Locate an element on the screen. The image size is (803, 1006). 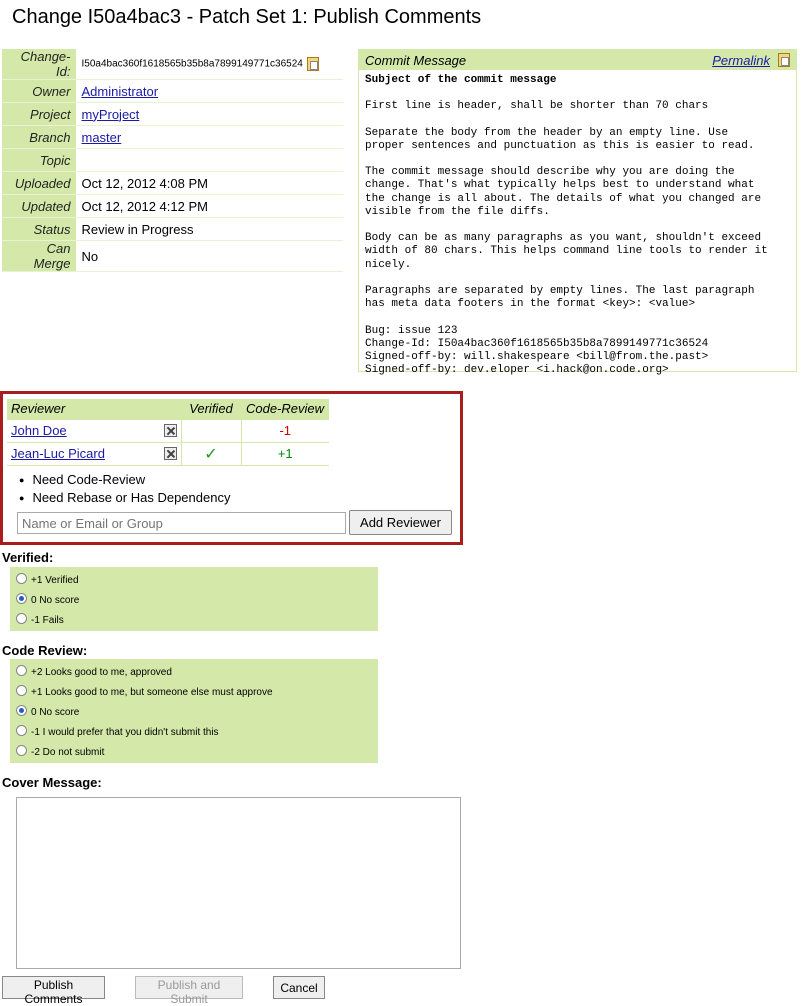
info-row-updated: Updated Oct 12, 2012 4:12 PM is located at coordinates (172, 206).